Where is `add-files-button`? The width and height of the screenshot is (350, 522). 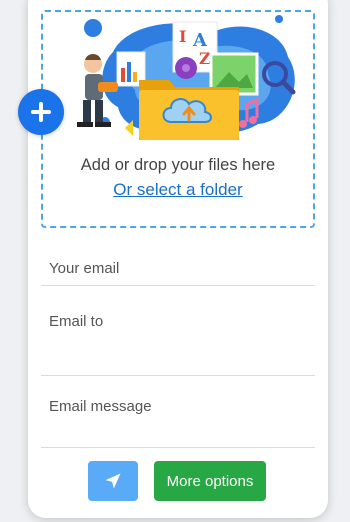 add-files-button is located at coordinates (41, 112).